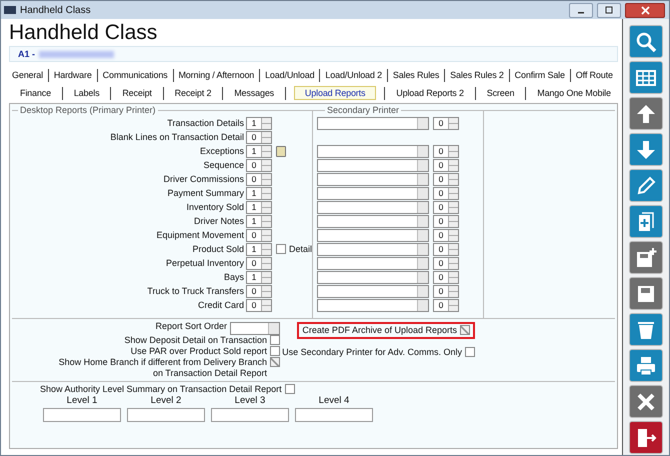 This screenshot has height=456, width=670. I want to click on checkbox-label: Show Deposit Detail on Transaction, so click(195, 340).